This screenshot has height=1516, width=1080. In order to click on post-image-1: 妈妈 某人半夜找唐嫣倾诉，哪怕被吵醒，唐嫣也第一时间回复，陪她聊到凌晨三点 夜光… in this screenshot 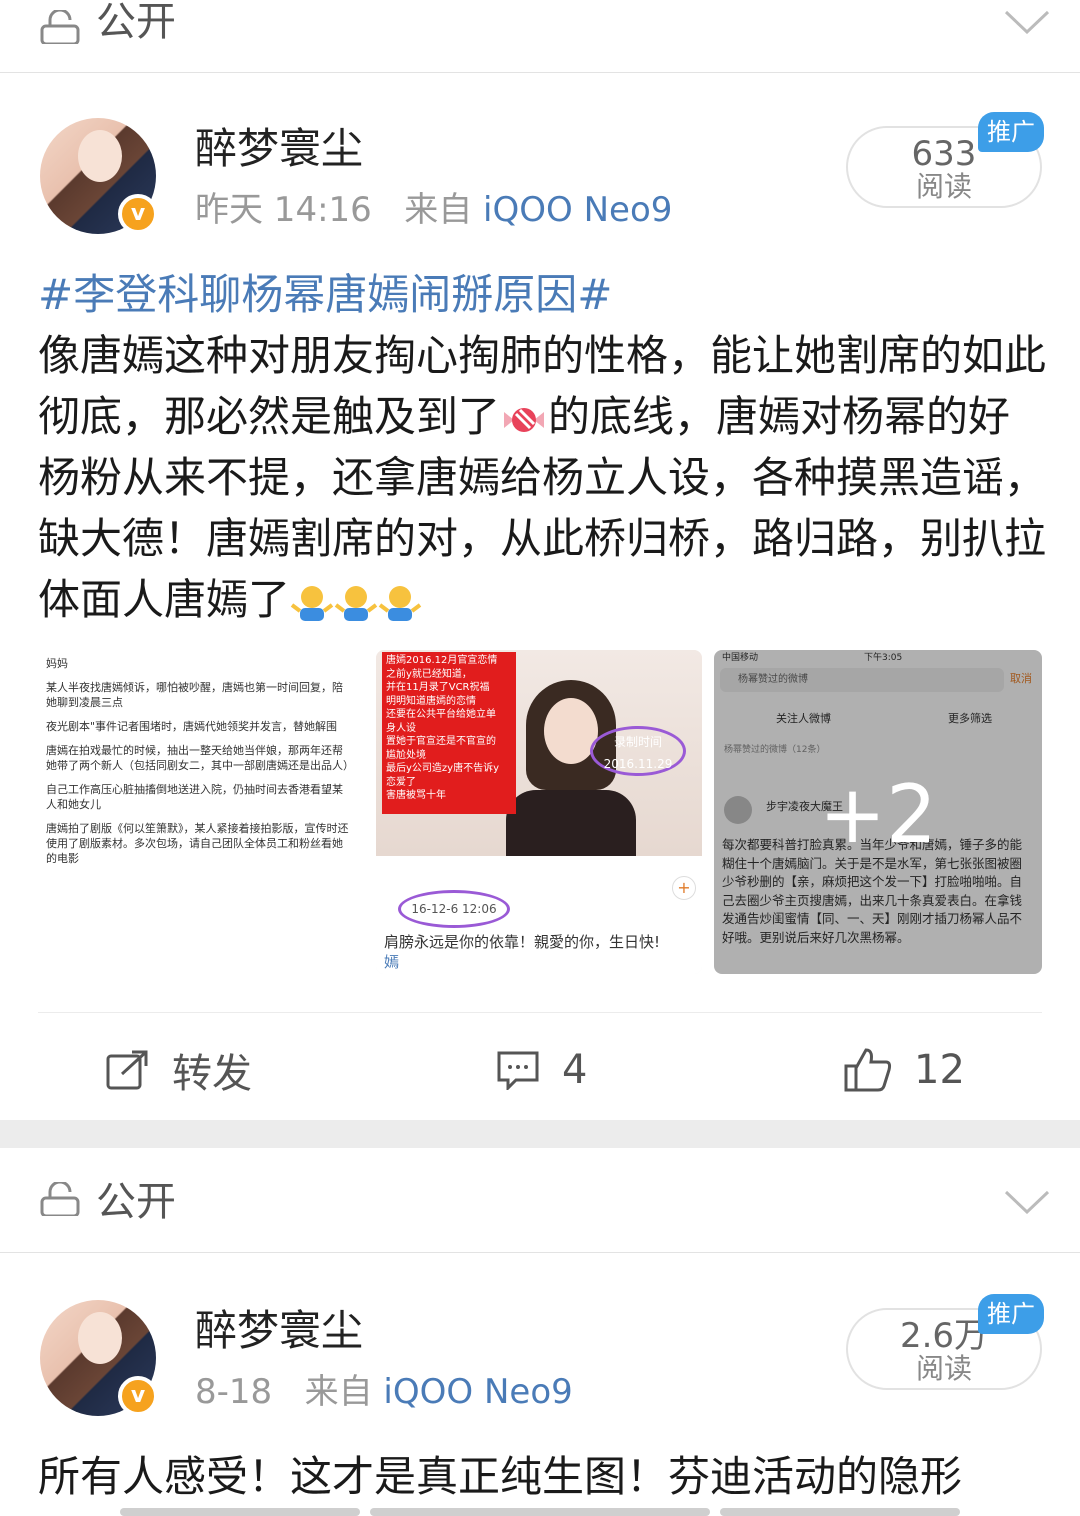, I will do `click(198, 812)`.